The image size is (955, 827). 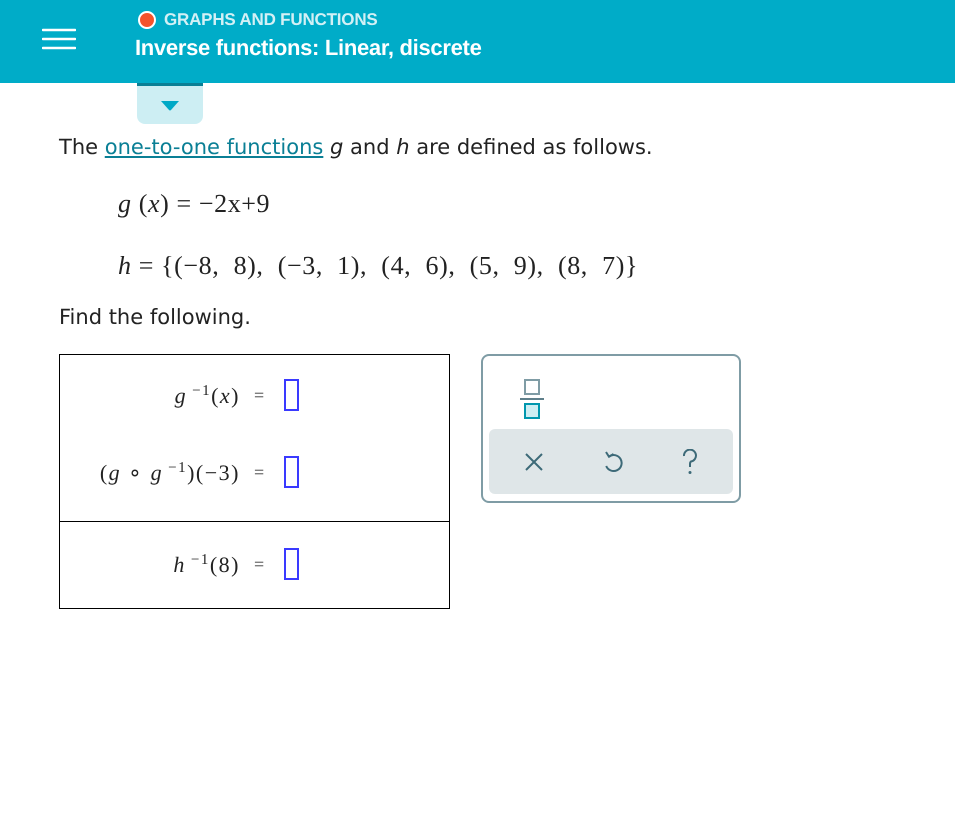 I want to click on close-icon, so click(x=534, y=462).